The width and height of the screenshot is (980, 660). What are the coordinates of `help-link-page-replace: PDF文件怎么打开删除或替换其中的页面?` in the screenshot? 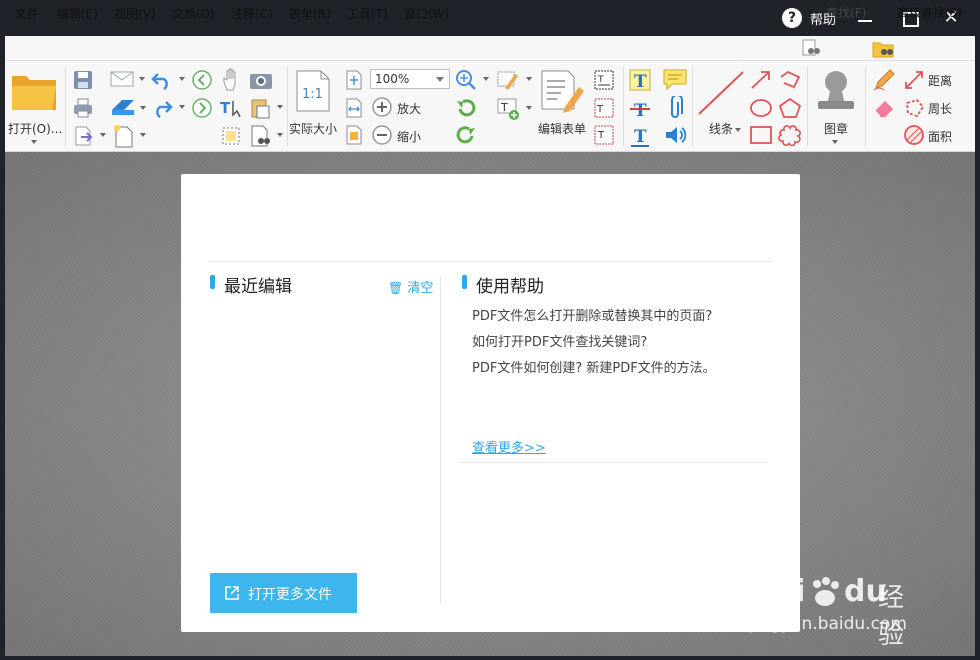 It's located at (592, 314).